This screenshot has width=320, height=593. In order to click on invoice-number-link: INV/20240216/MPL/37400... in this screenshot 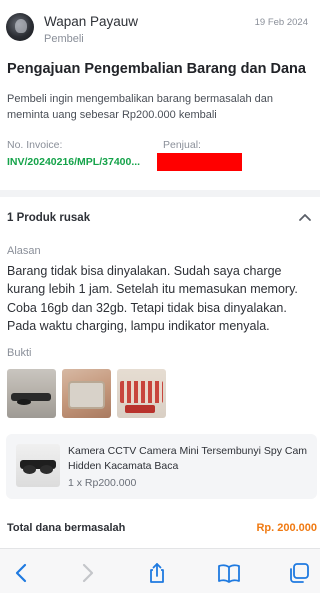, I will do `click(73, 162)`.